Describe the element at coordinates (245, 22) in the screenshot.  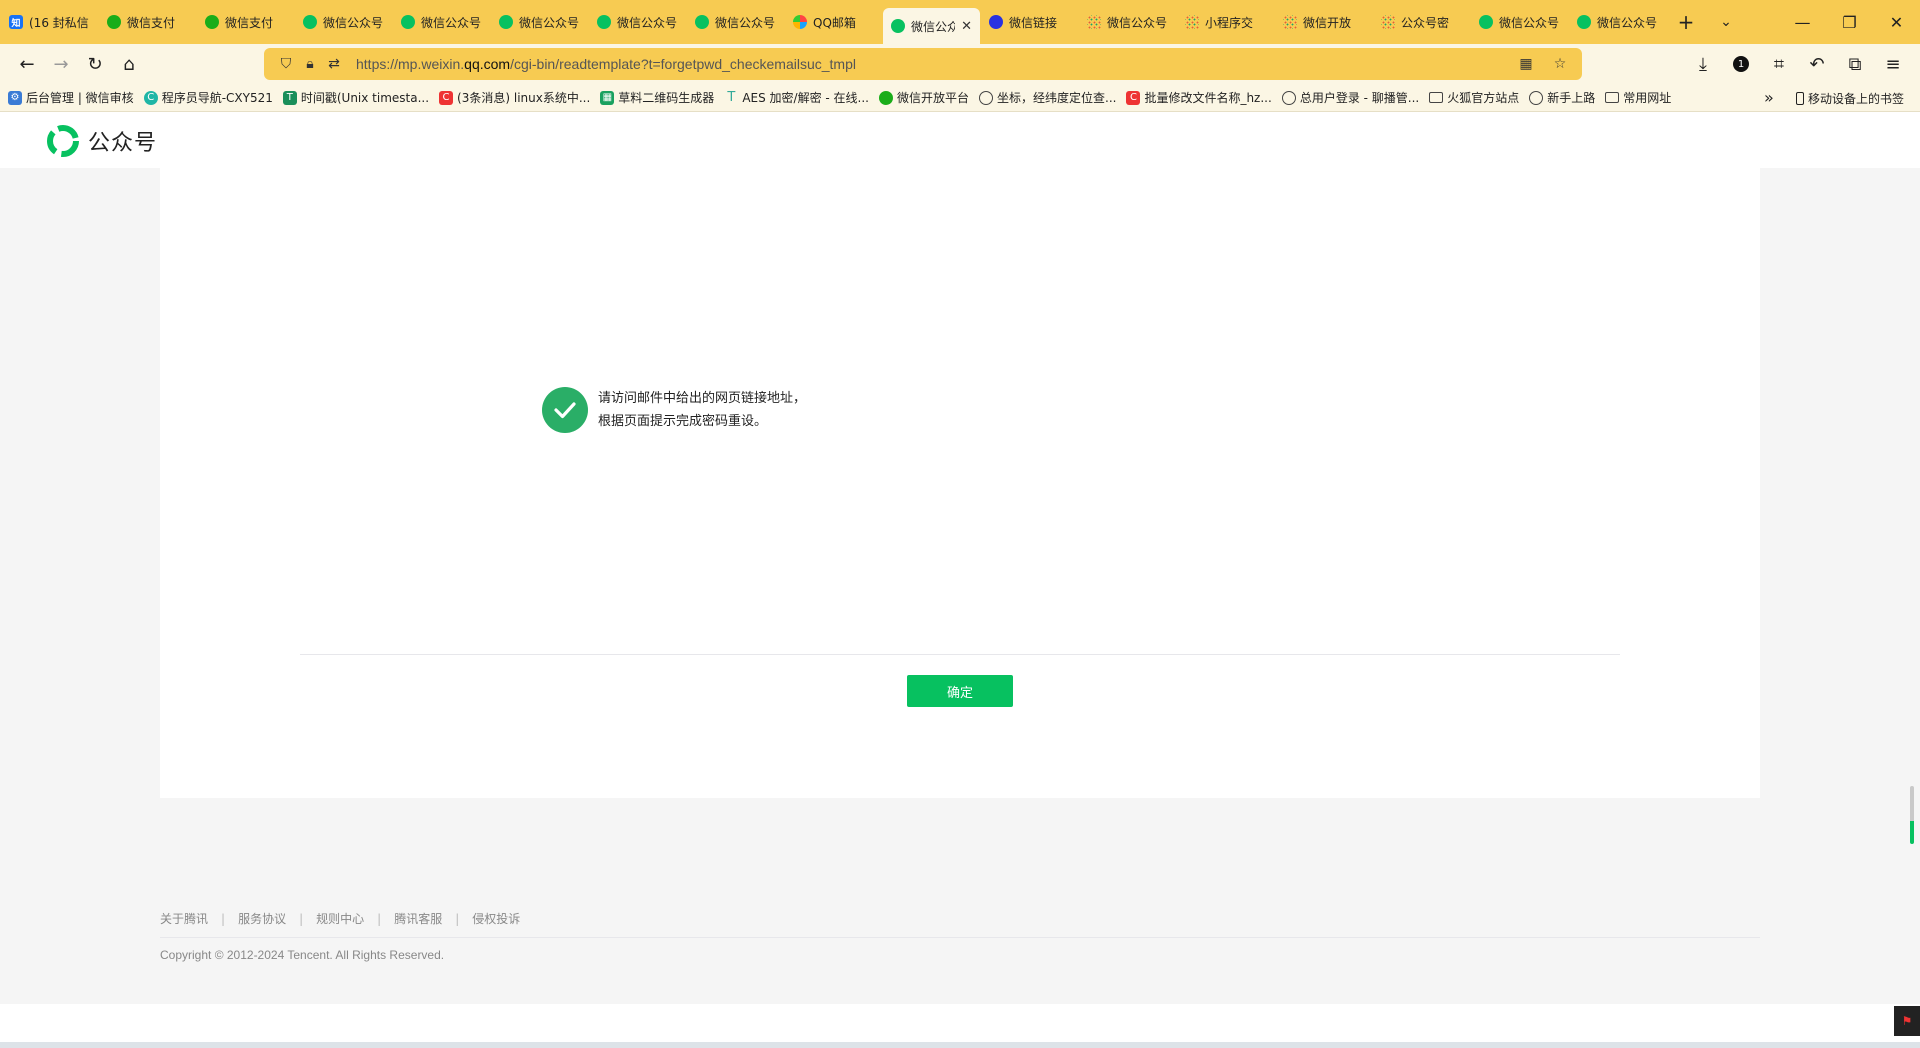
I see `tab-wechat-pay-2: 微信支付` at that location.